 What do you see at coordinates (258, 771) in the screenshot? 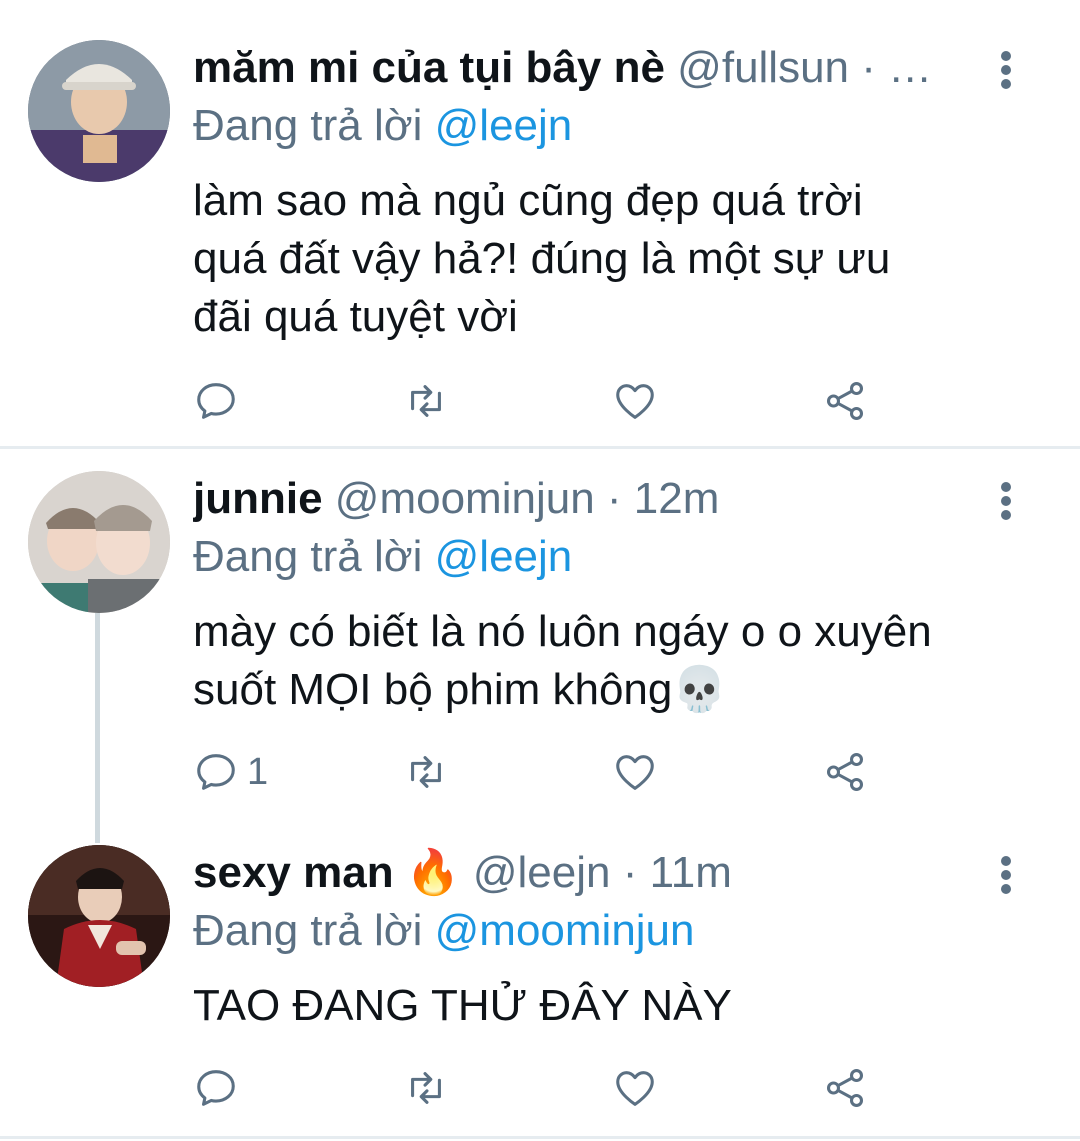
I see `reply-count: 1` at bounding box center [258, 771].